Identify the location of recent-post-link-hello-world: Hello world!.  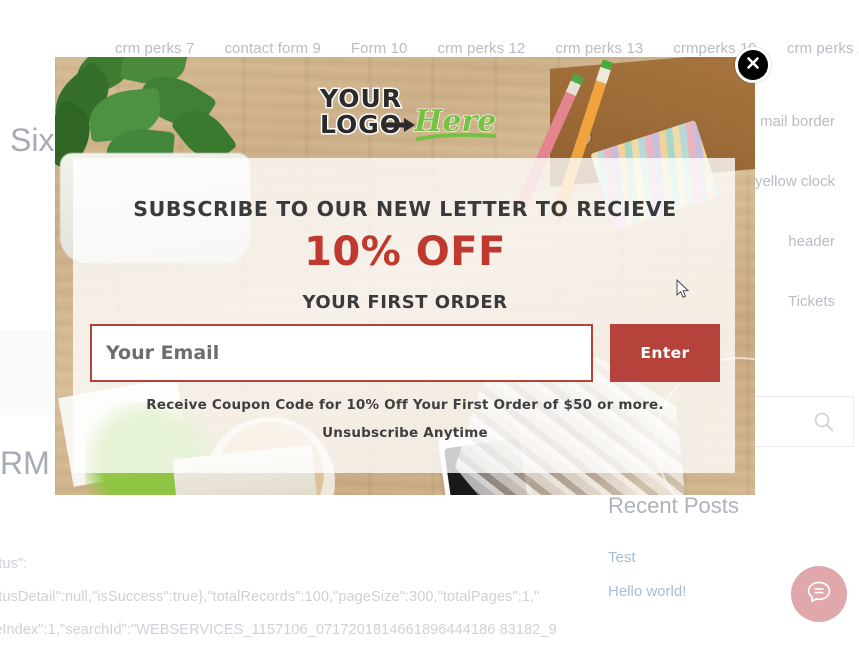
(647, 591).